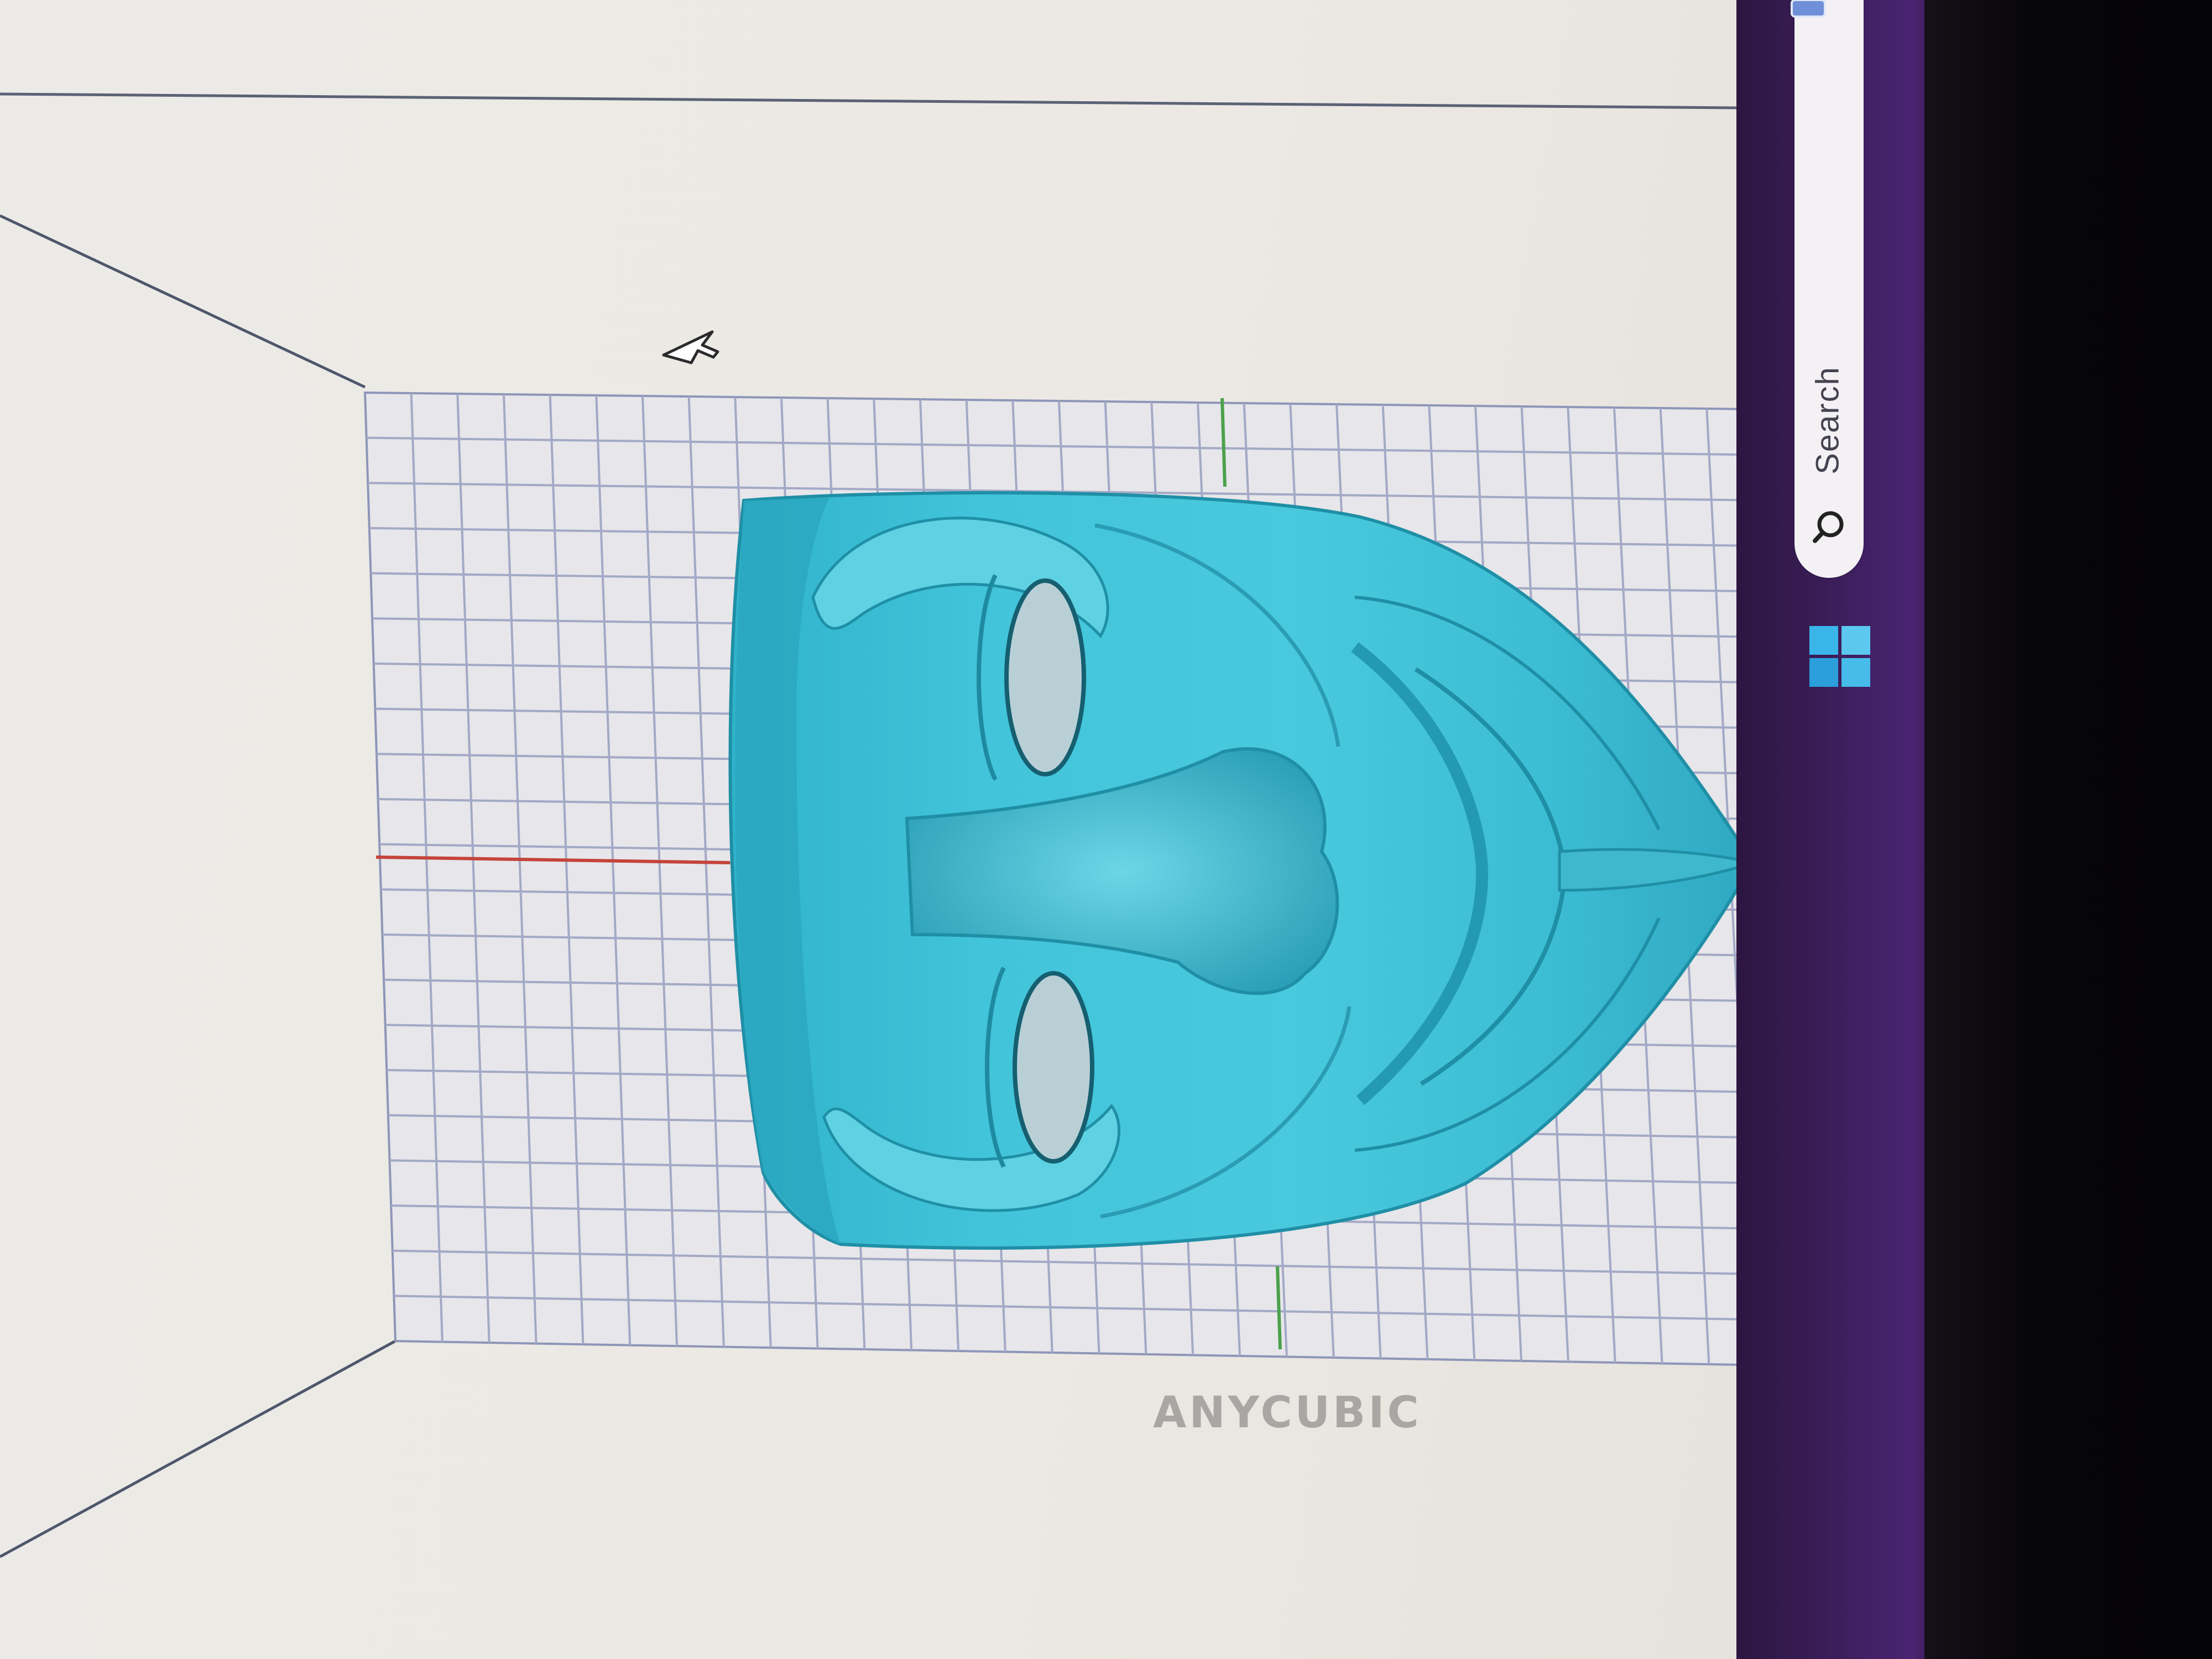 The width and height of the screenshot is (2212, 1659). What do you see at coordinates (2068, 830) in the screenshot?
I see `monitor-bezel` at bounding box center [2068, 830].